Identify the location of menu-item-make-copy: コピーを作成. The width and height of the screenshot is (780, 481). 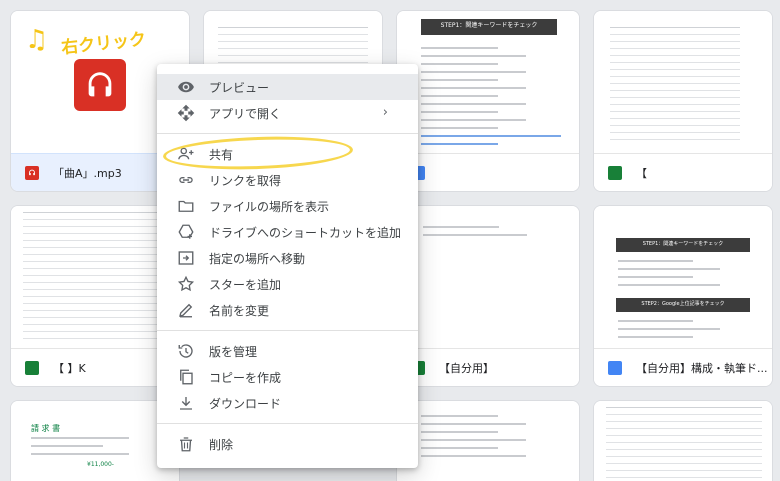
(287, 377).